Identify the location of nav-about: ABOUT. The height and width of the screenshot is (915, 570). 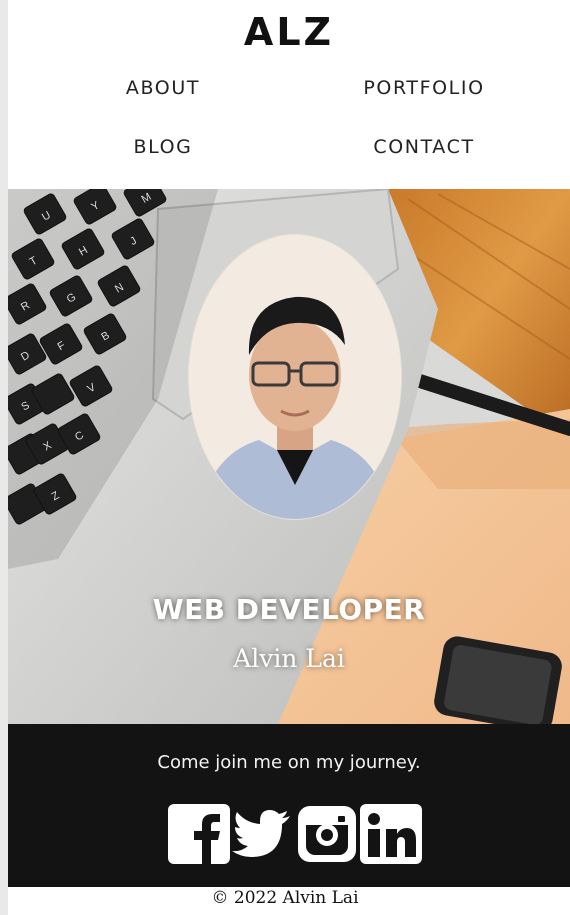
(163, 88).